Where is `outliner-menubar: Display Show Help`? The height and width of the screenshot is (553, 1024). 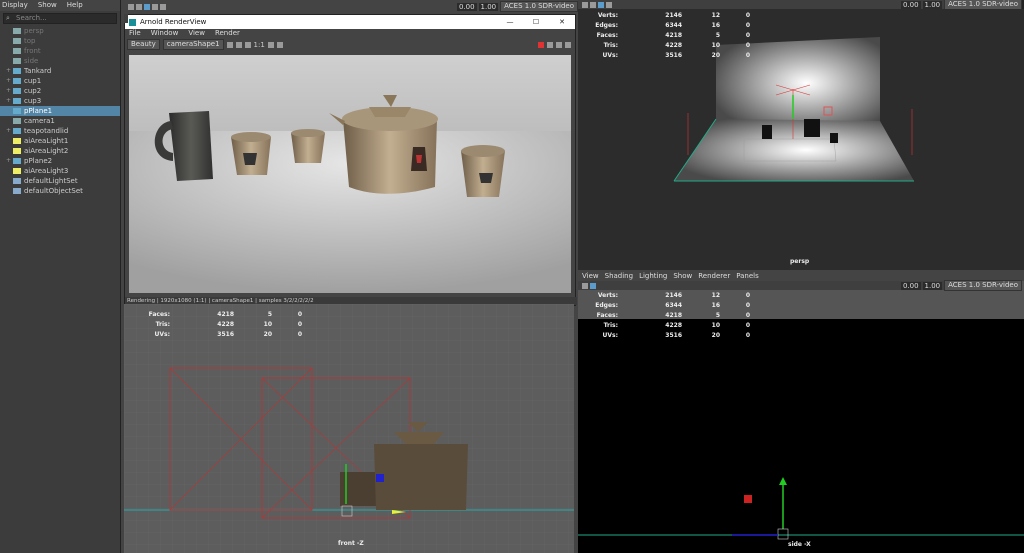
outliner-menubar: Display Show Help is located at coordinates (60, 5).